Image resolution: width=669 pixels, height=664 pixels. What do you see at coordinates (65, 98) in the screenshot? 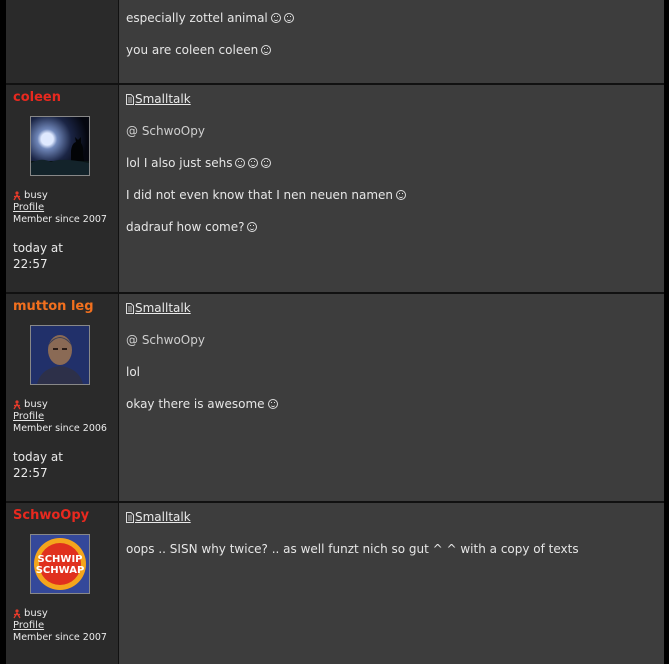
I see `username: coleen` at bounding box center [65, 98].